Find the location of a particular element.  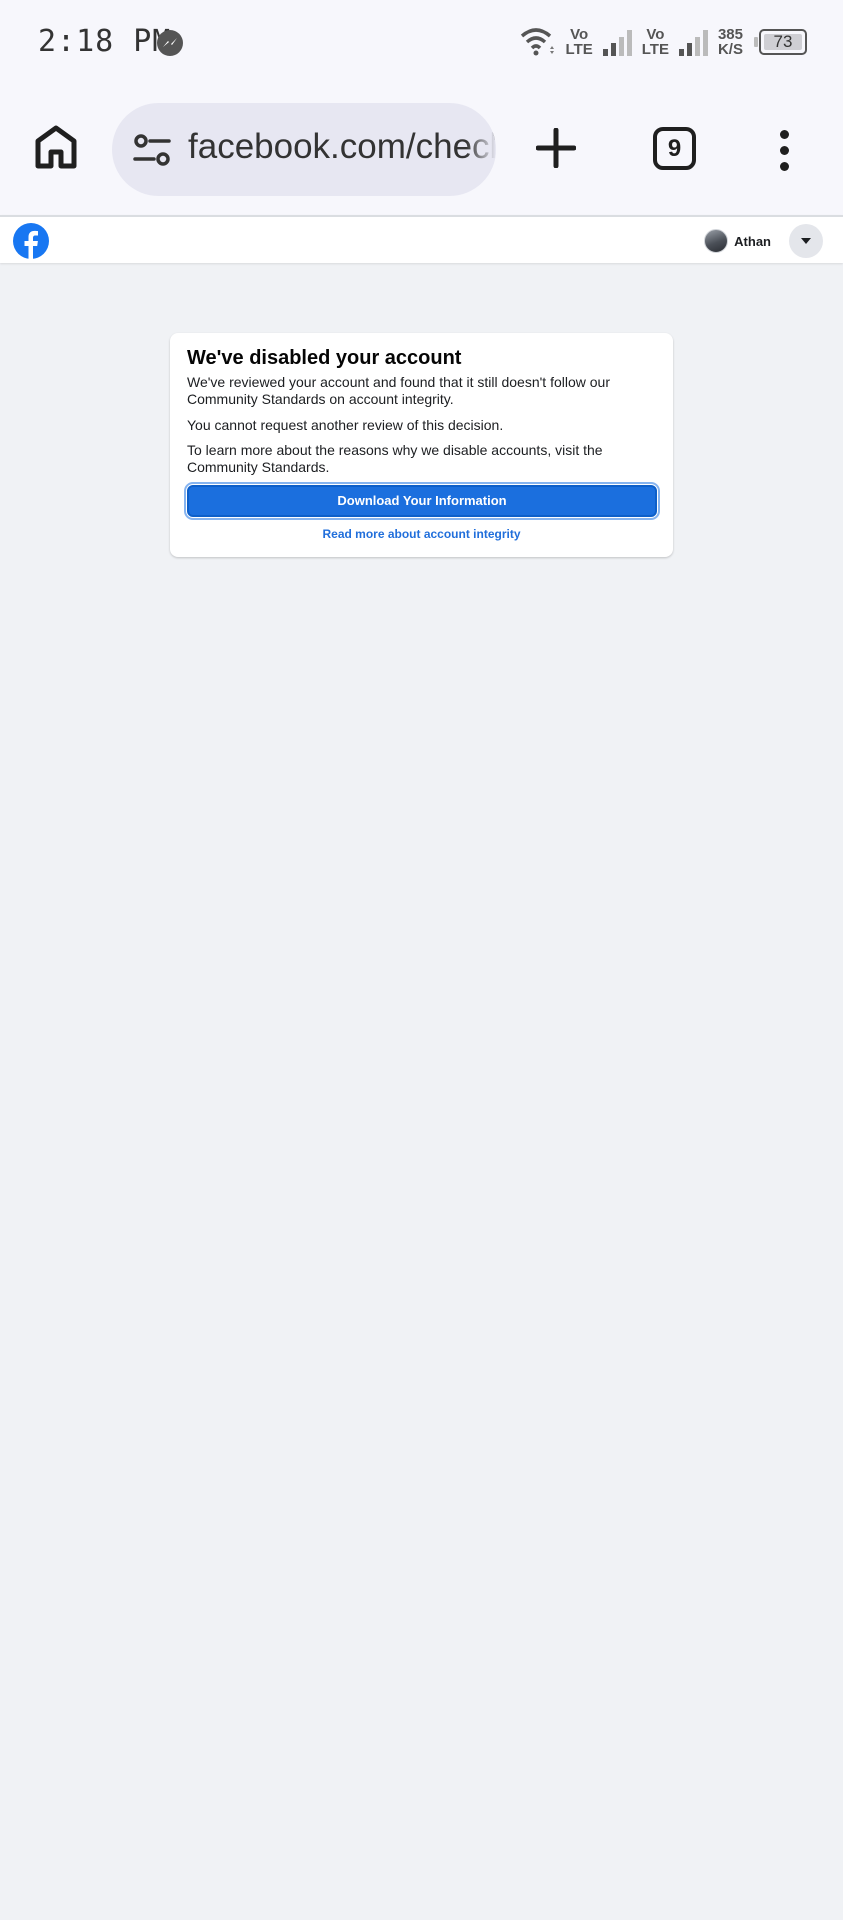

status-bar: 2:18 PM Vo LTE Vo LTE 385 K/S 73 is located at coordinates (421, 42).